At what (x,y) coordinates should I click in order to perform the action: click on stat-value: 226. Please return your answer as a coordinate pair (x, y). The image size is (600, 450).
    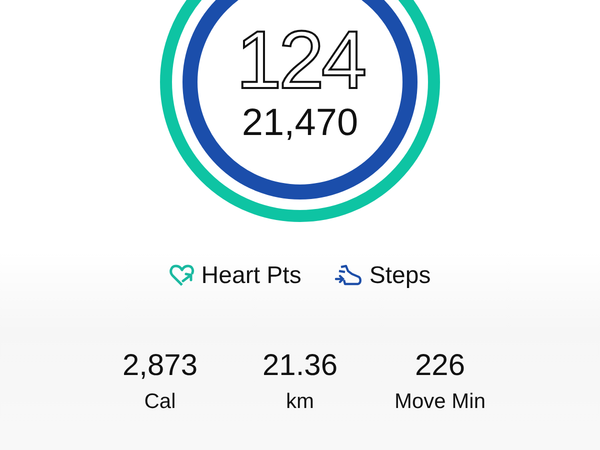
    Looking at the image, I should click on (440, 366).